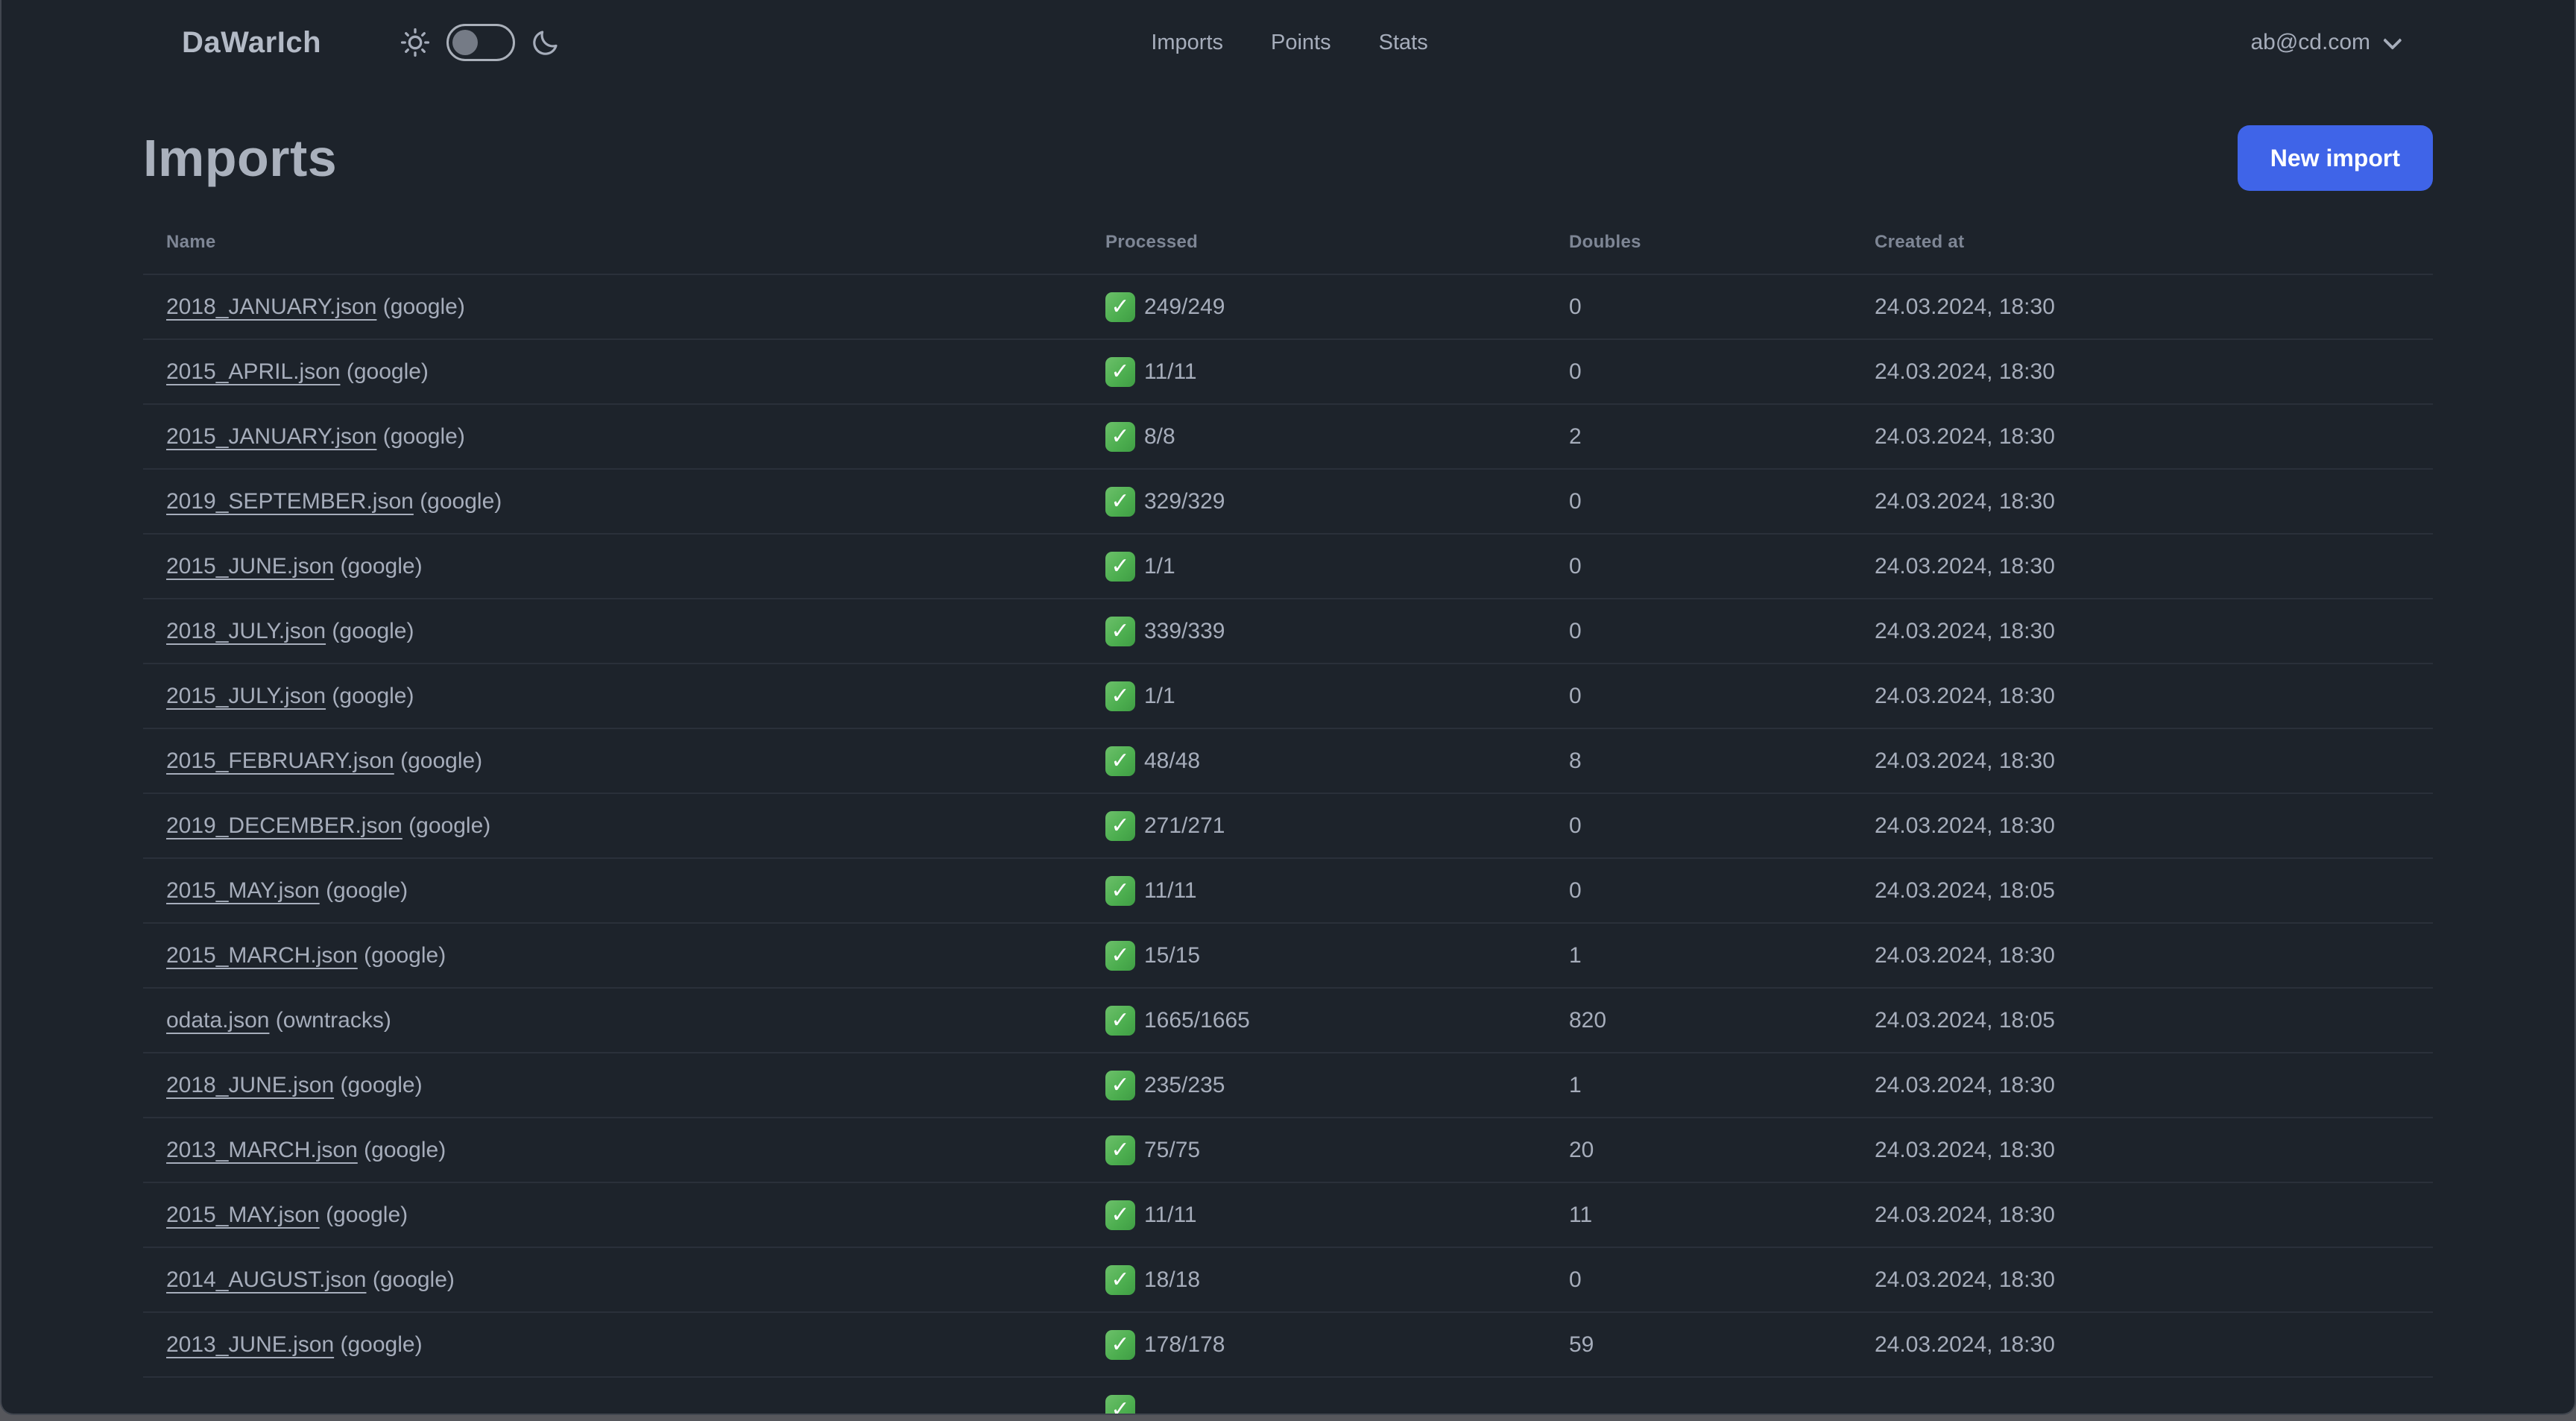 The width and height of the screenshot is (2576, 1421). Describe the element at coordinates (246, 631) in the screenshot. I see `import-file-link: 2018_JULY.json` at that location.